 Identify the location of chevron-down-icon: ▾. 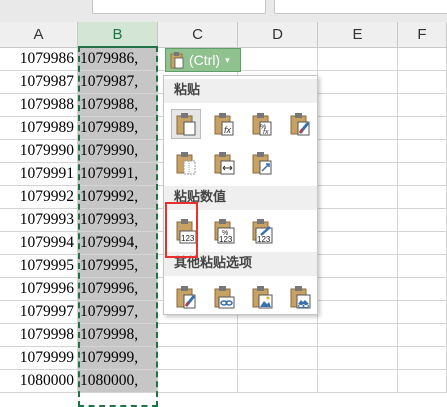
(227, 59).